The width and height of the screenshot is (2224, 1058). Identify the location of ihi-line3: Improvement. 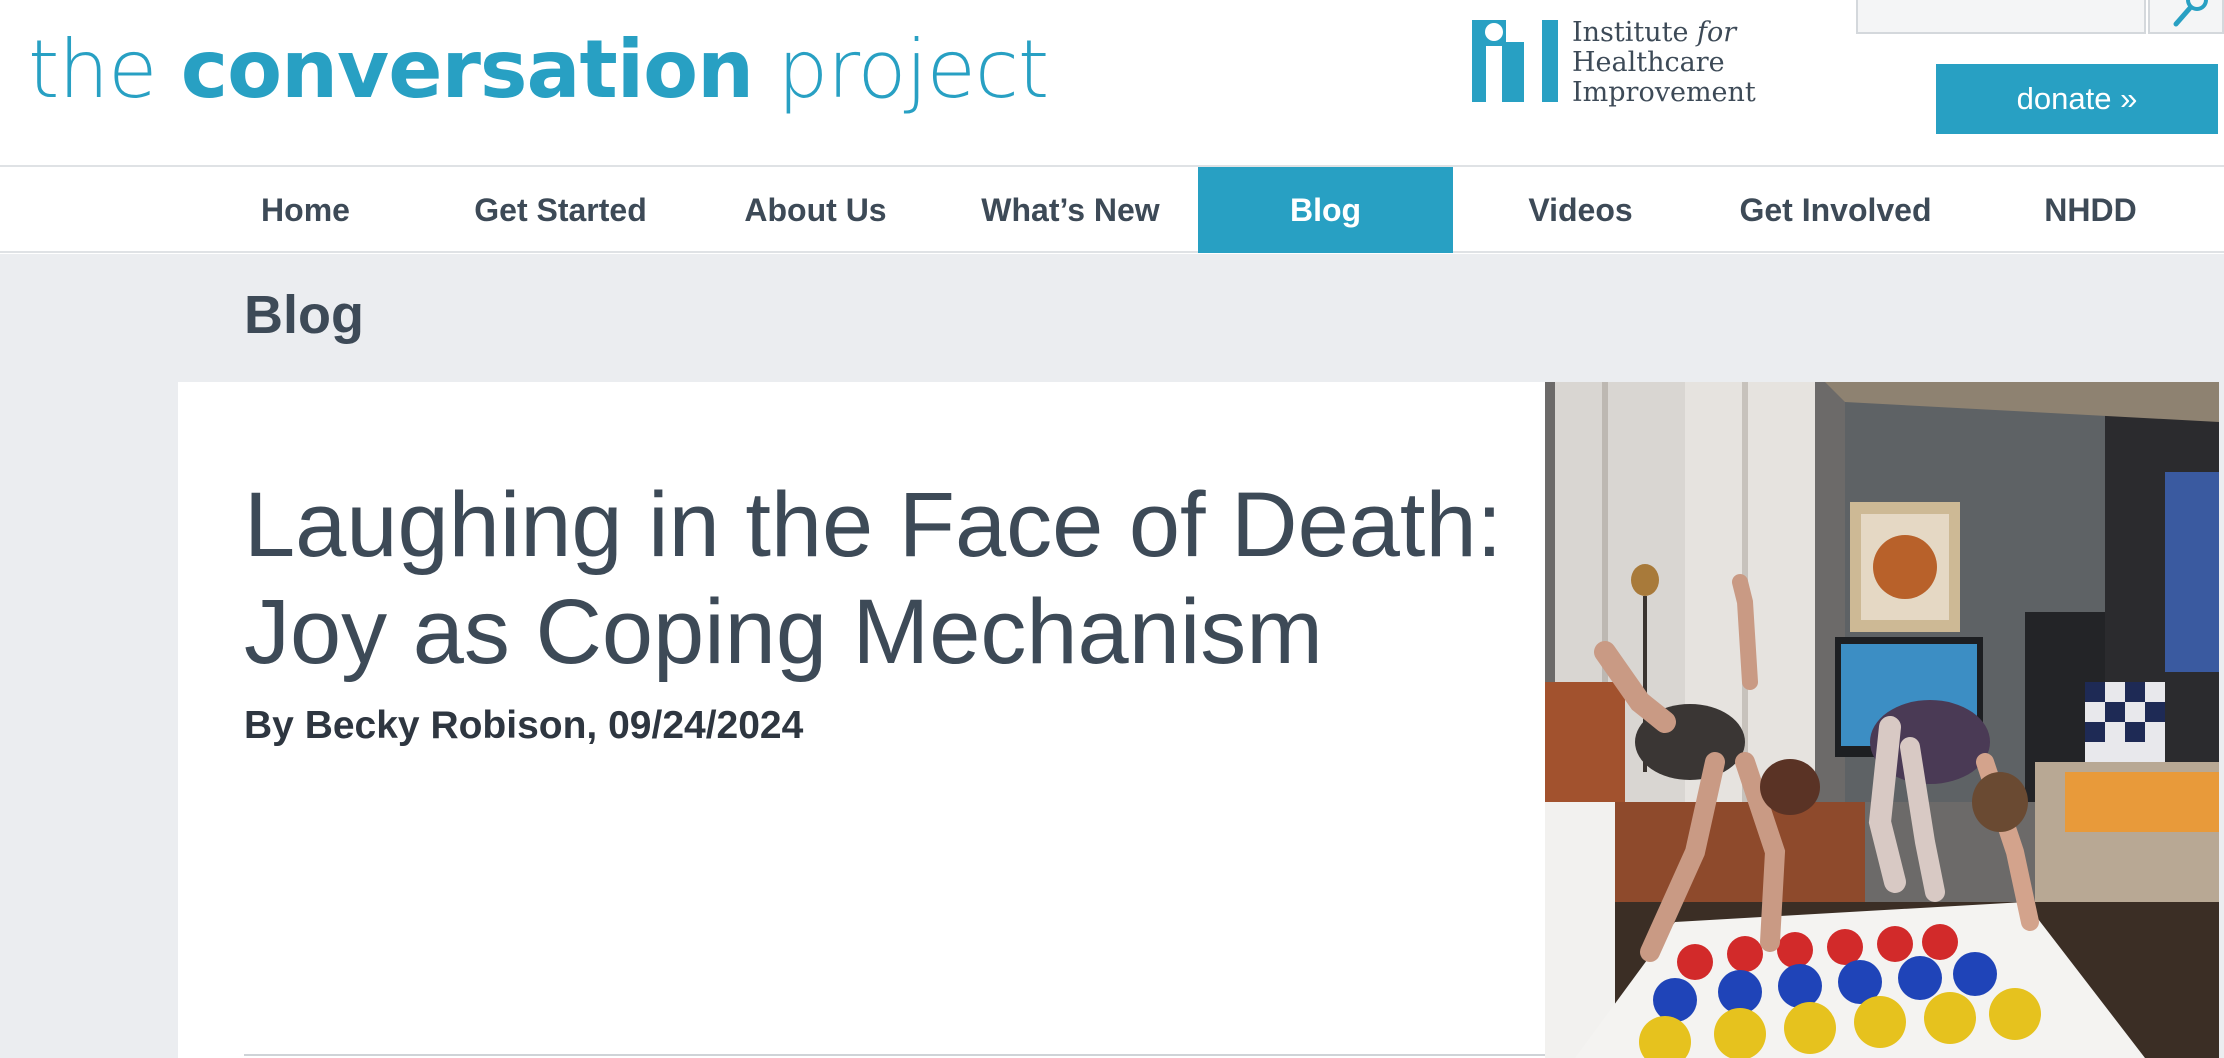
(1664, 92).